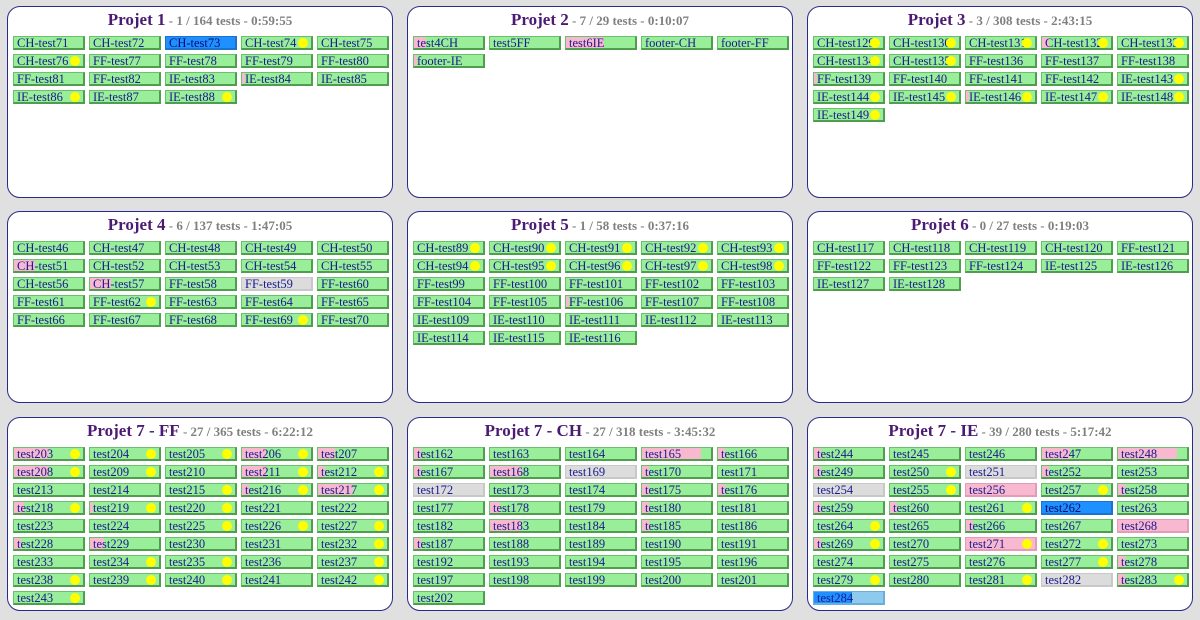 The image size is (1200, 620). What do you see at coordinates (125, 490) in the screenshot?
I see `test-tile: test214` at bounding box center [125, 490].